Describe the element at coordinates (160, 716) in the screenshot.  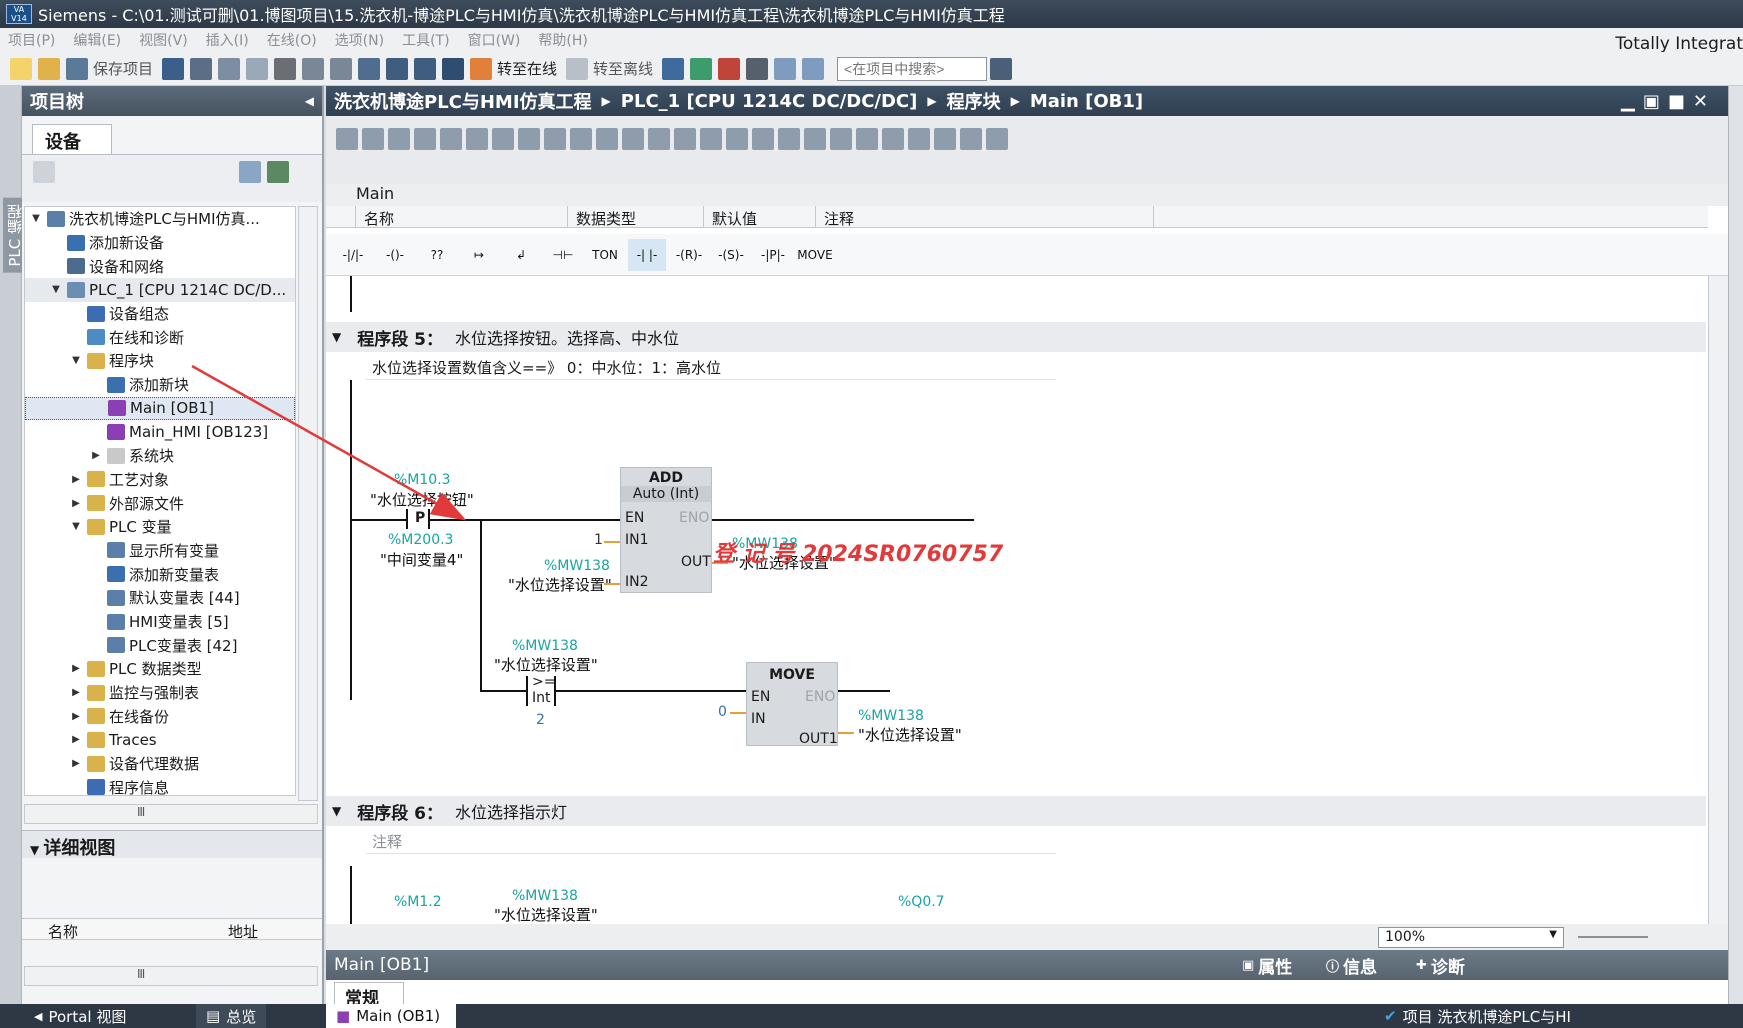
I see `tree-item: ▶ 在线备份` at that location.